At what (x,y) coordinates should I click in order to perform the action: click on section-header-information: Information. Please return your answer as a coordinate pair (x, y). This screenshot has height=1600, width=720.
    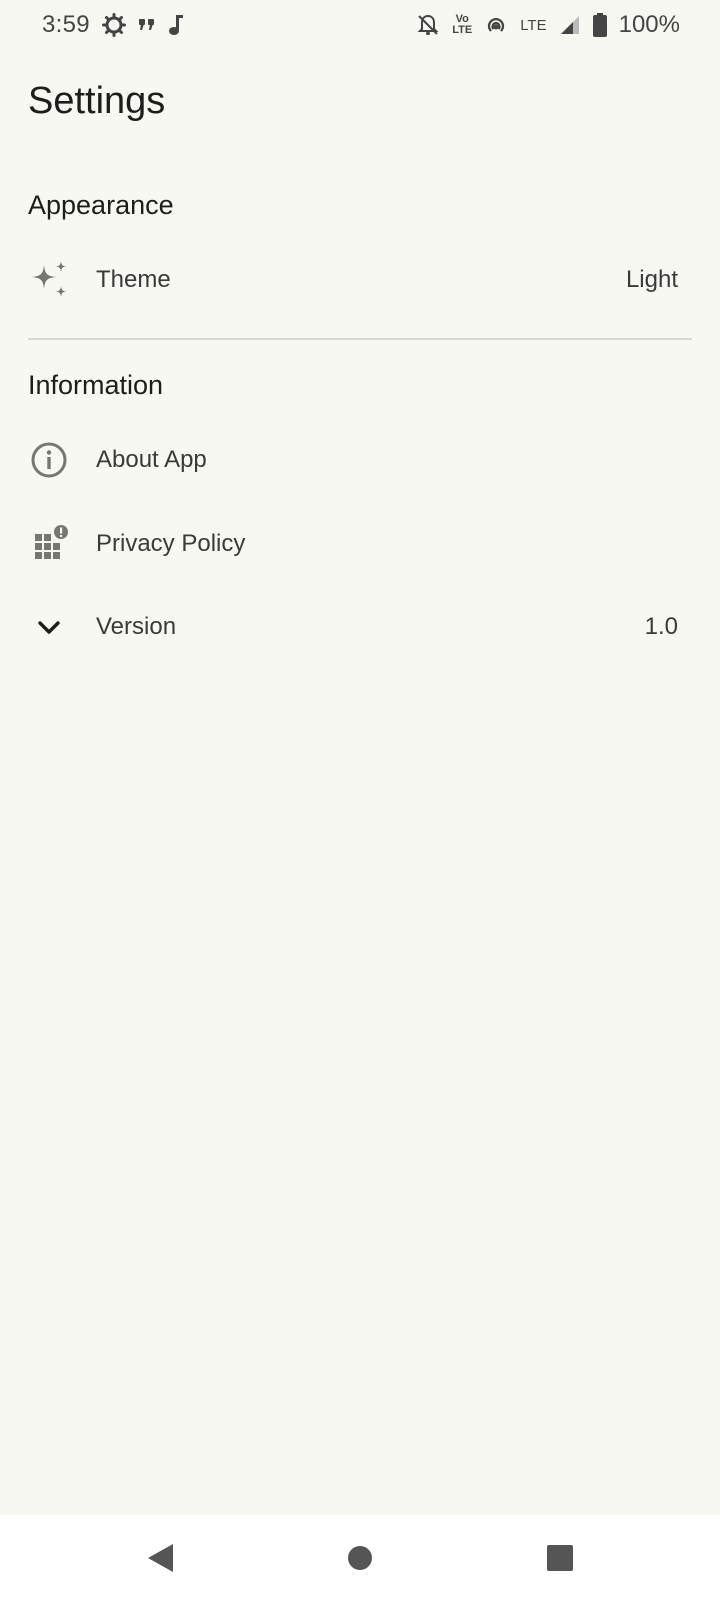
    Looking at the image, I should click on (96, 385).